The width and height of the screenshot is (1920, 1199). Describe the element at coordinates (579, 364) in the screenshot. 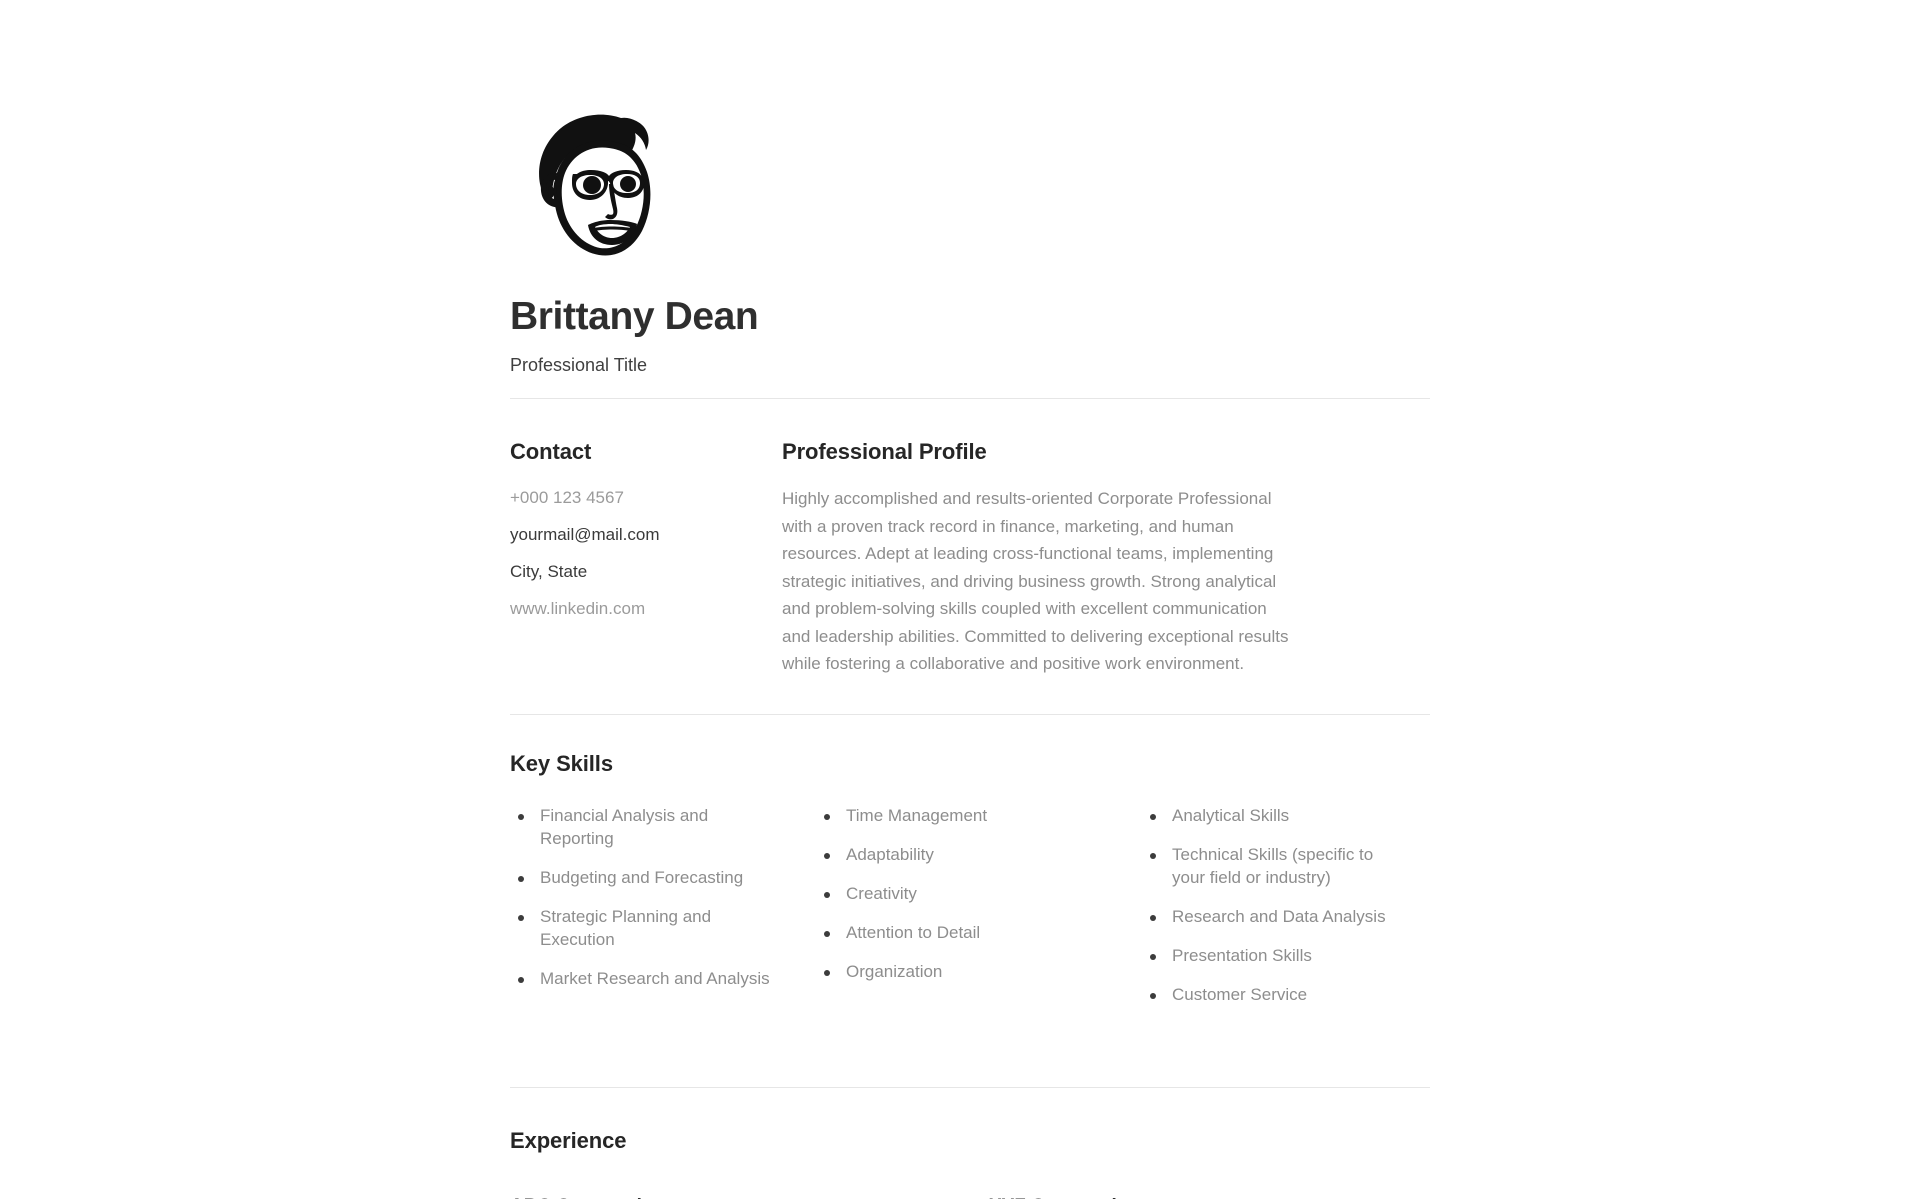

I see `professional-title: Professional Title` at that location.